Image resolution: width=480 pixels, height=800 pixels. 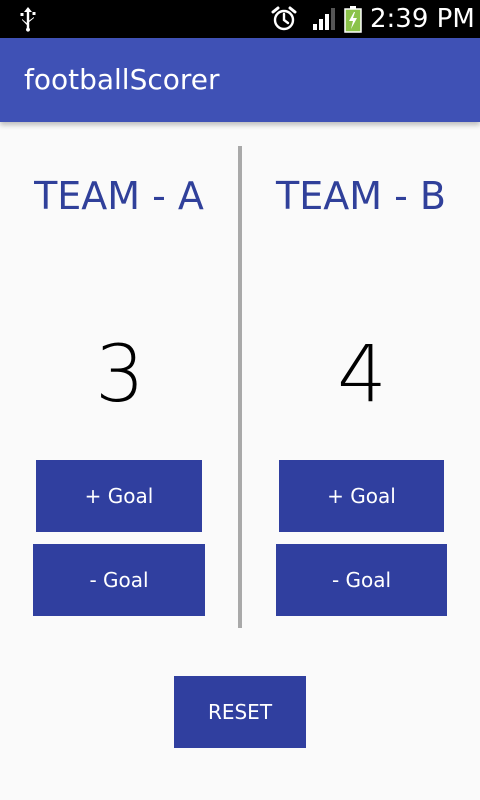 I want to click on team-b-name: TEAM - B, so click(x=361, y=196).